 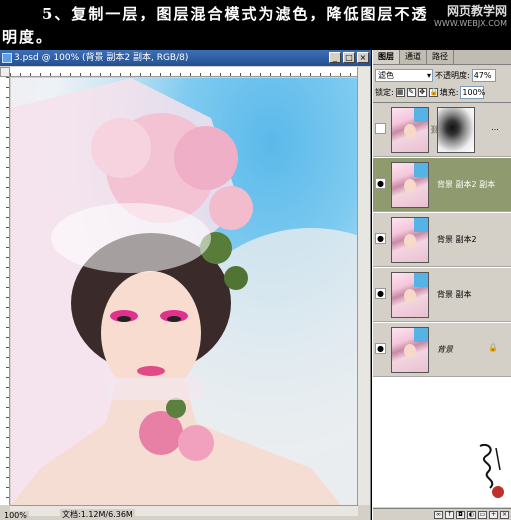 What do you see at coordinates (457, 239) in the screenshot?
I see `layer-name: 背景 副本2` at bounding box center [457, 239].